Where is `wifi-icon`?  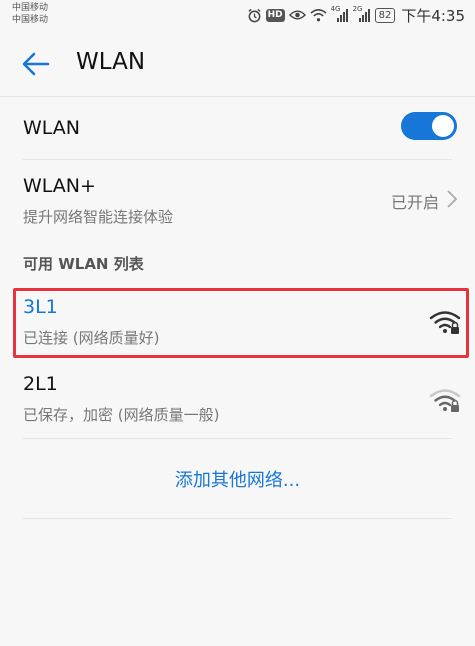 wifi-icon is located at coordinates (318, 15).